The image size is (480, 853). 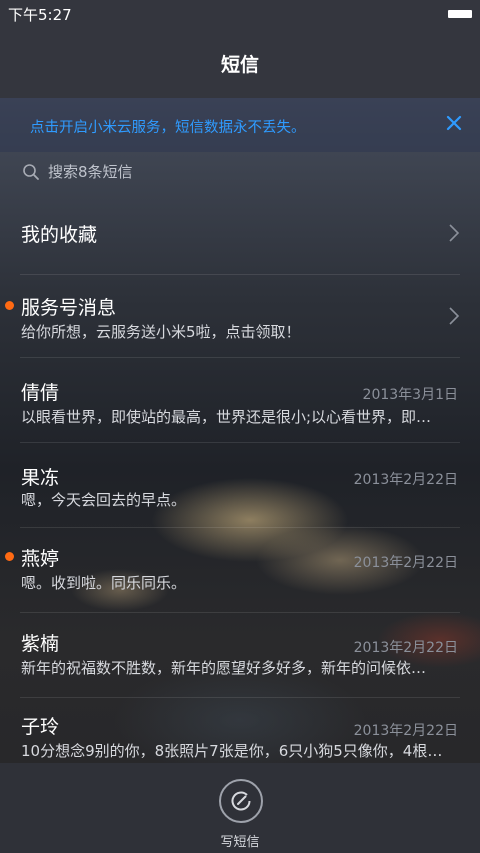 What do you see at coordinates (40, 393) in the screenshot?
I see `contact-name: 倩倩` at bounding box center [40, 393].